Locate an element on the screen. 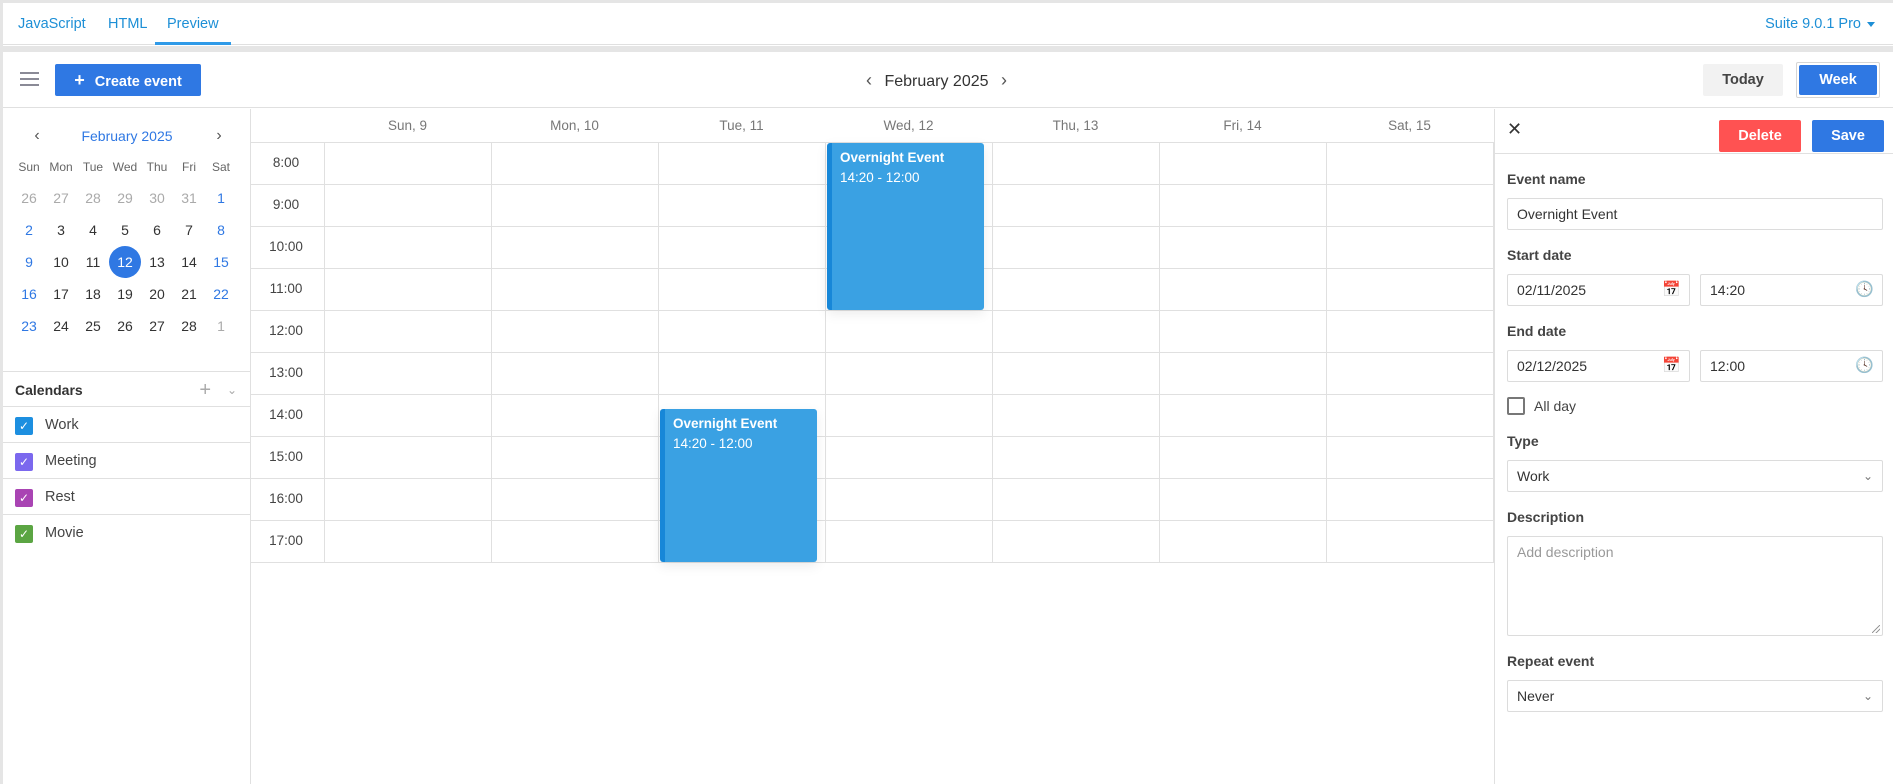 This screenshot has height=784, width=1893. today-button: Today is located at coordinates (1743, 80).